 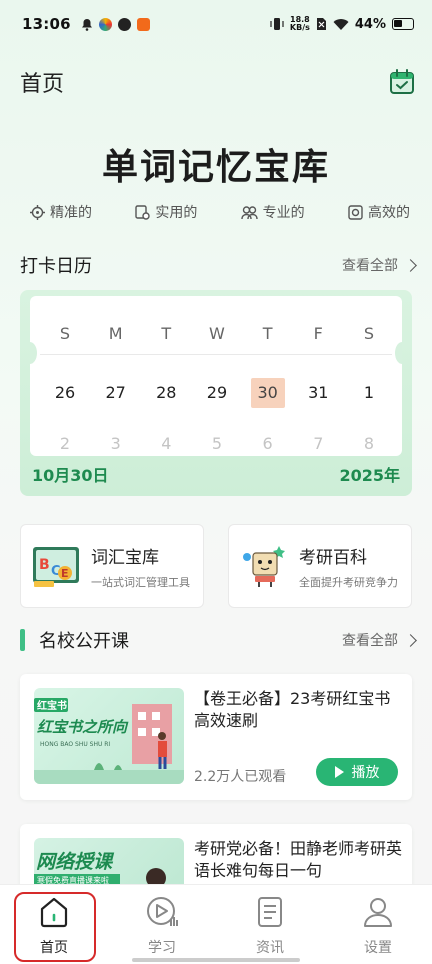 What do you see at coordinates (217, 82) in the screenshot?
I see `page-header: 首页` at bounding box center [217, 82].